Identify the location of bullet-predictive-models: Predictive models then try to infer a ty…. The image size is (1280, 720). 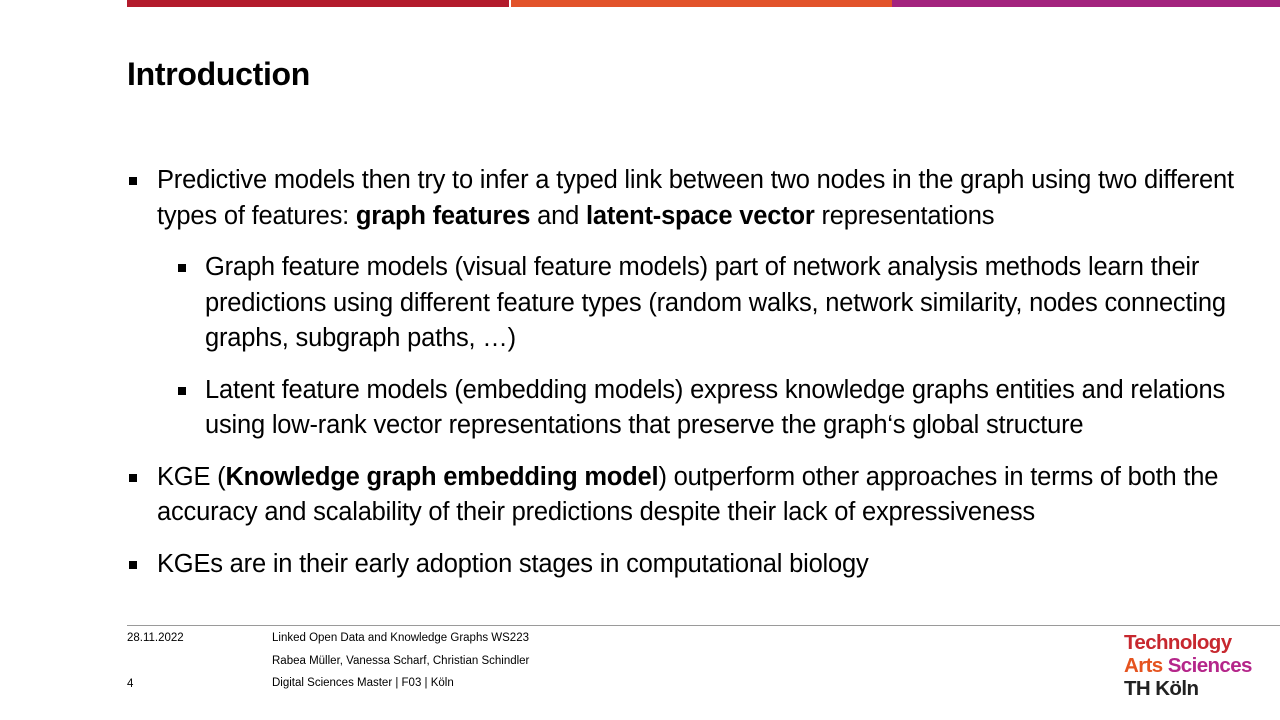
(697, 198).